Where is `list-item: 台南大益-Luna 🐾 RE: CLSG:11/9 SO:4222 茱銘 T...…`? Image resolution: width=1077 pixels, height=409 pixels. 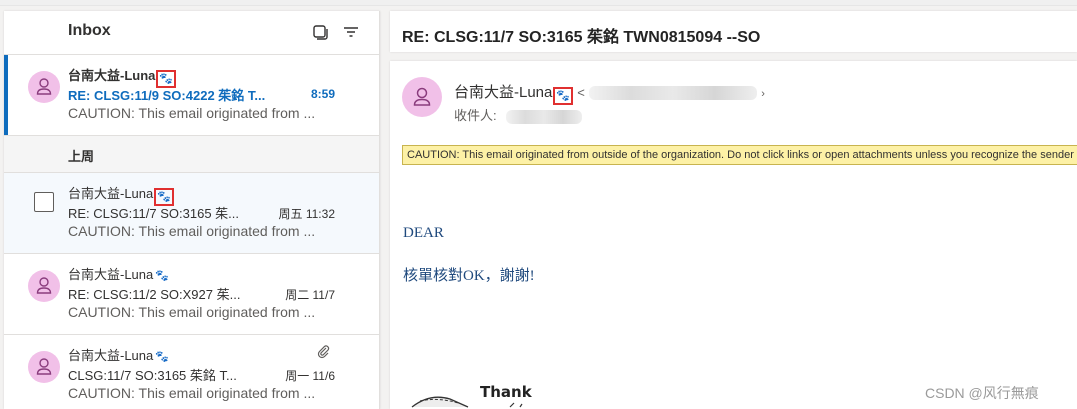
list-item: 台南大益-Luna 🐾 RE: CLSG:11/9 SO:4222 茱銘 T...… is located at coordinates (191, 95).